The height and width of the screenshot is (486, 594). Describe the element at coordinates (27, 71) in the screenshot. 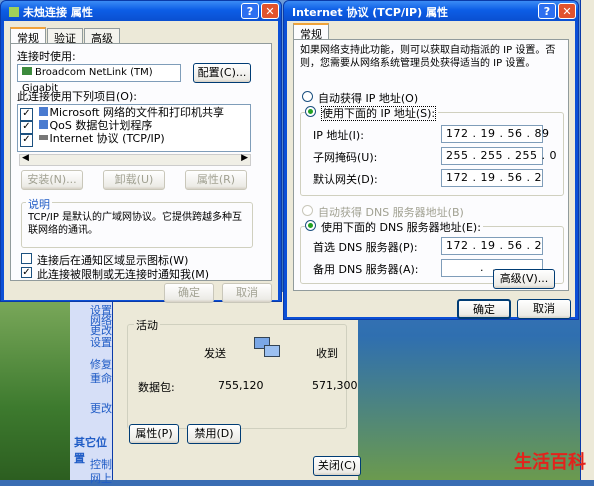

I see `adapter-icon` at that location.